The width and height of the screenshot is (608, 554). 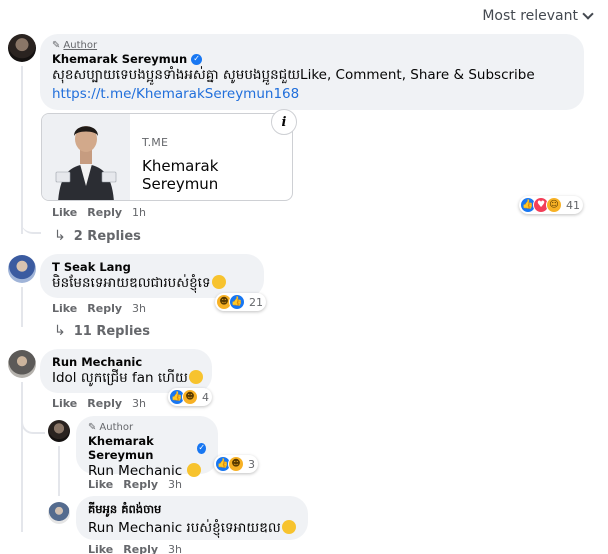 I want to click on info-icon: i, so click(x=284, y=122).